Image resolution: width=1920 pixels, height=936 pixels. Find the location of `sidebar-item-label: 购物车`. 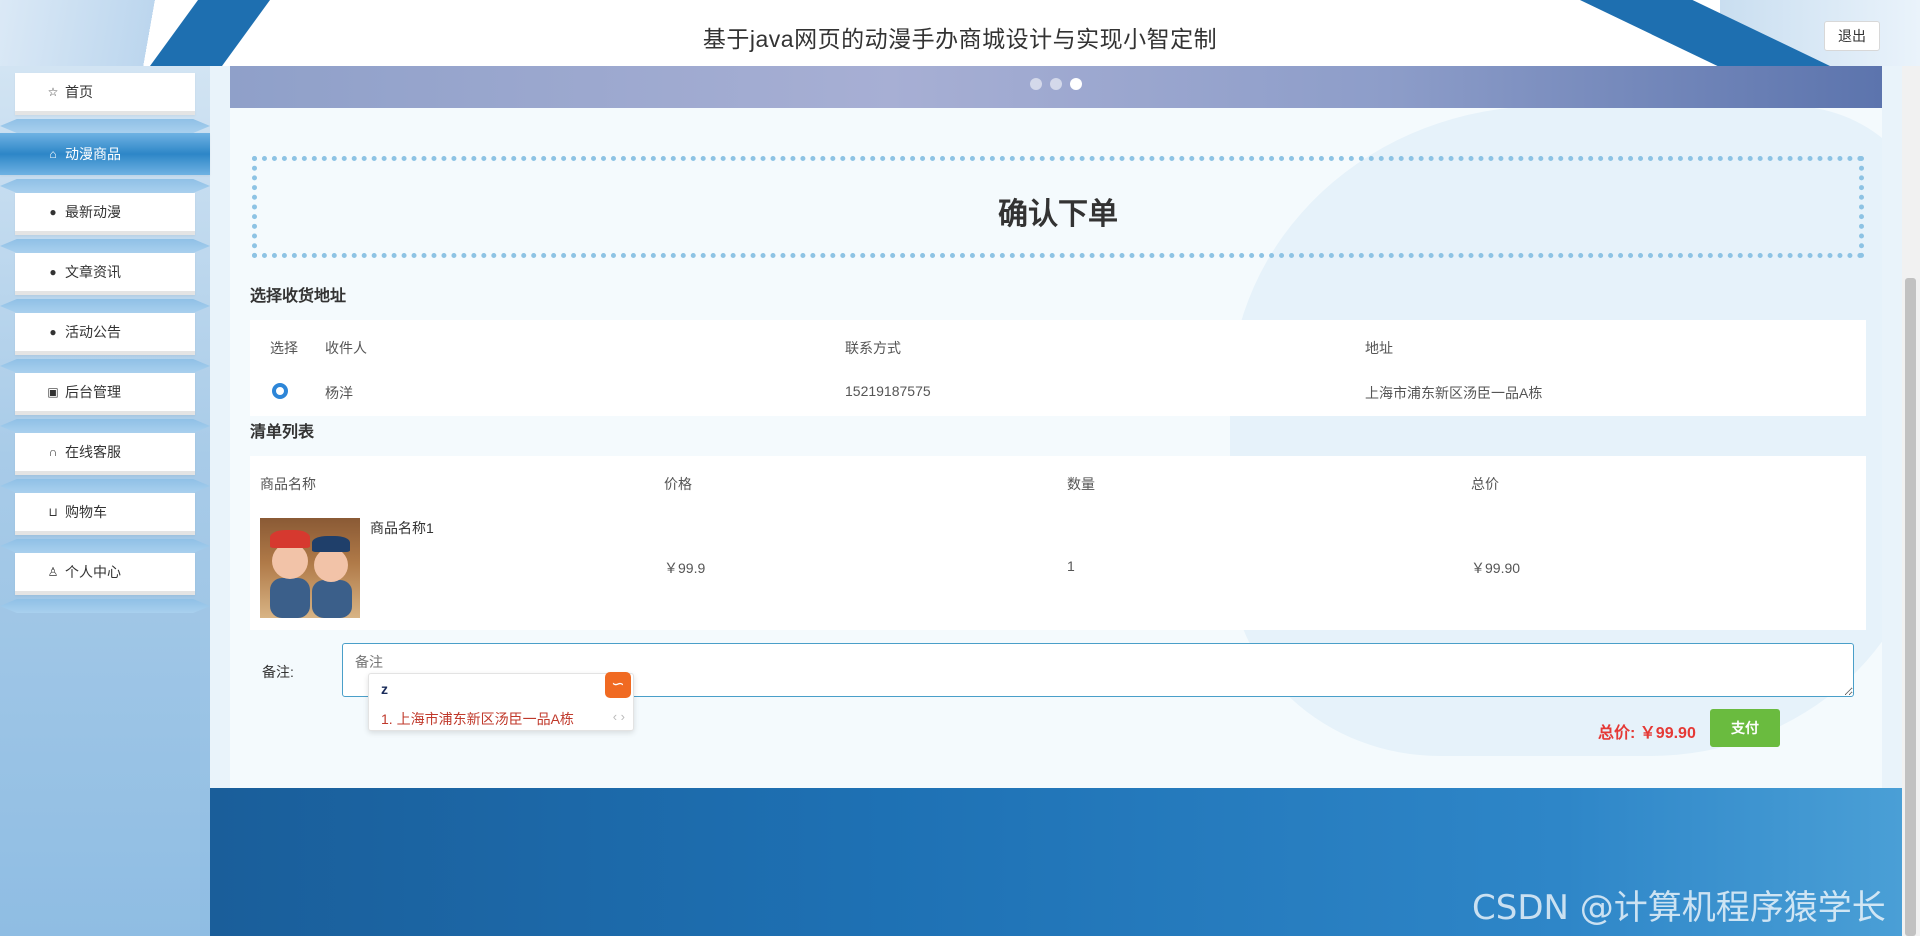

sidebar-item-label: 购物车 is located at coordinates (86, 512).